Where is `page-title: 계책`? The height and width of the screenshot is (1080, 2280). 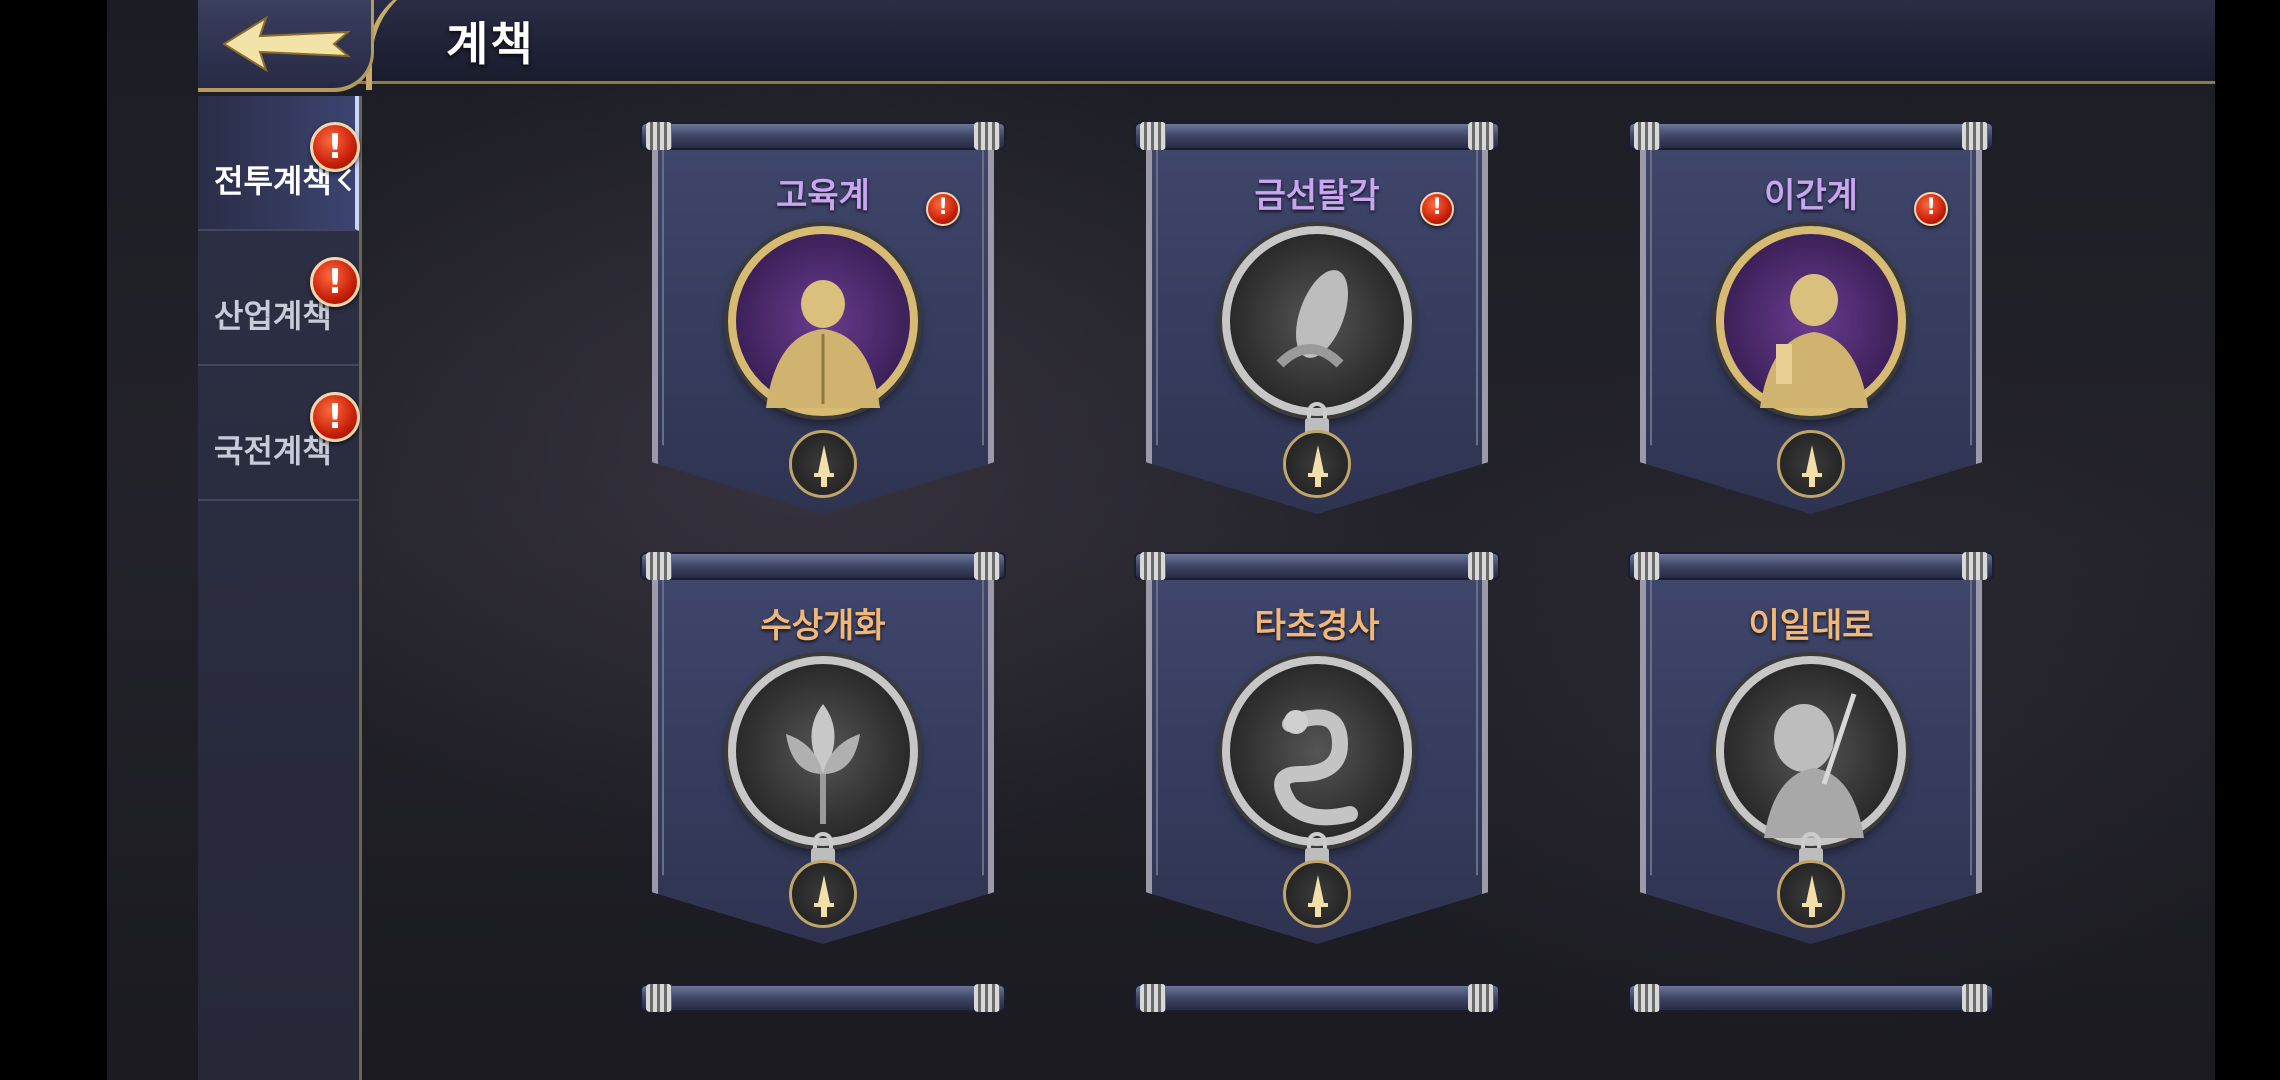 page-title: 계책 is located at coordinates (490, 44).